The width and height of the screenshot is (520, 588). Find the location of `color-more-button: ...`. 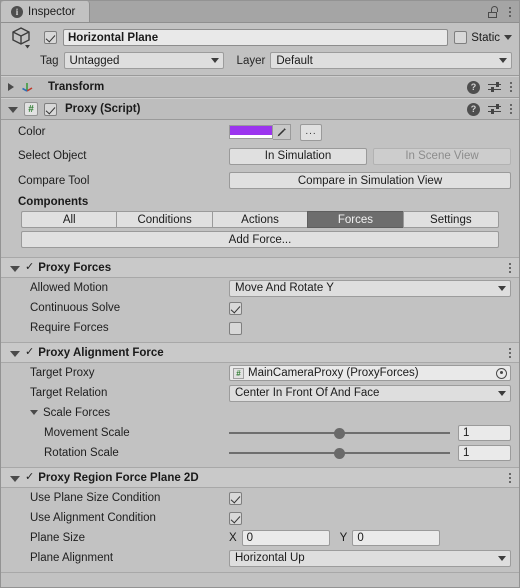

color-more-button: ... is located at coordinates (311, 132).